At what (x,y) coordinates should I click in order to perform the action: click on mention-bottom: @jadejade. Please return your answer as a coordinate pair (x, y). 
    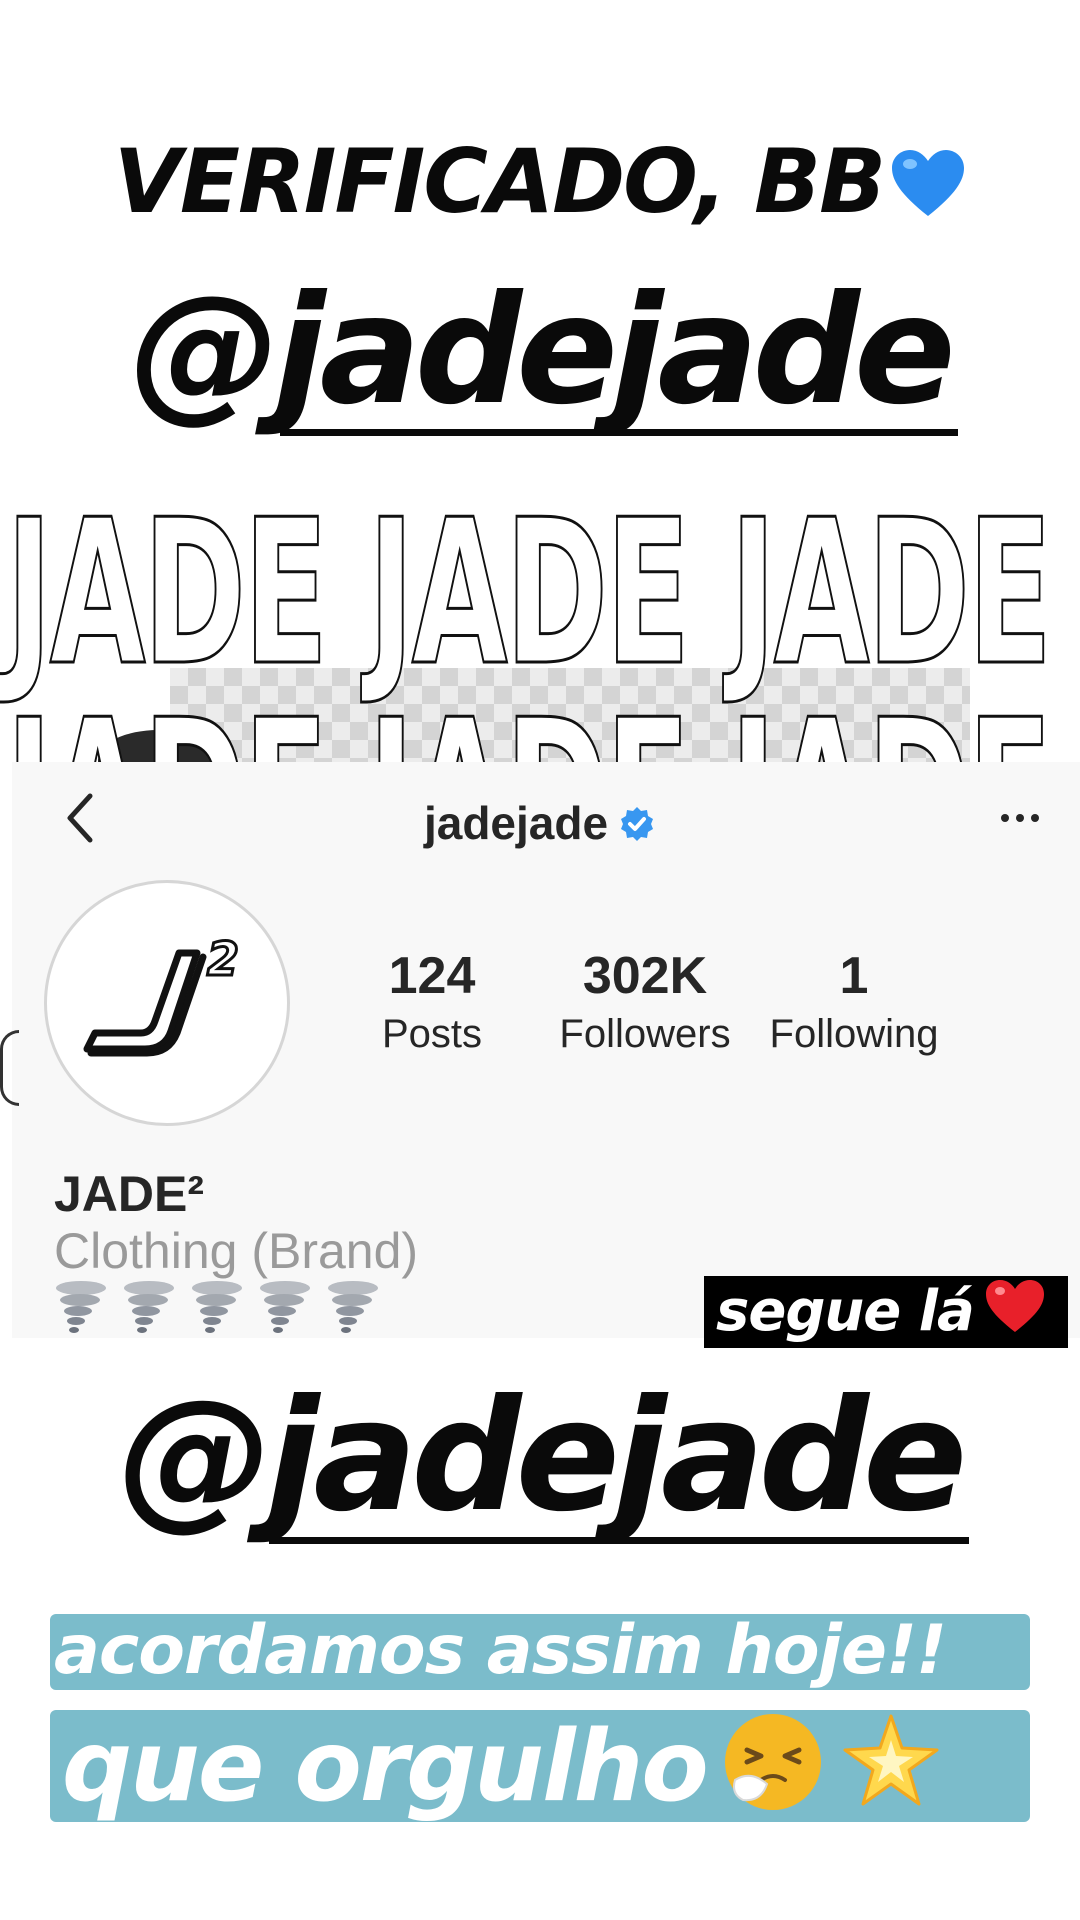
    Looking at the image, I should click on (540, 1456).